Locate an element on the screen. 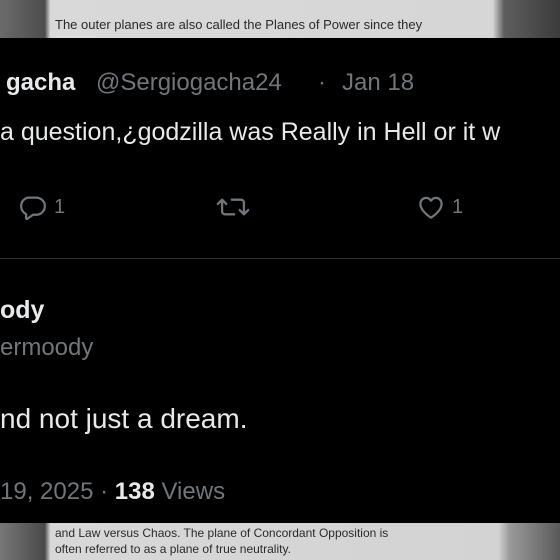  reply-text: nd not just a dream. is located at coordinates (124, 418).